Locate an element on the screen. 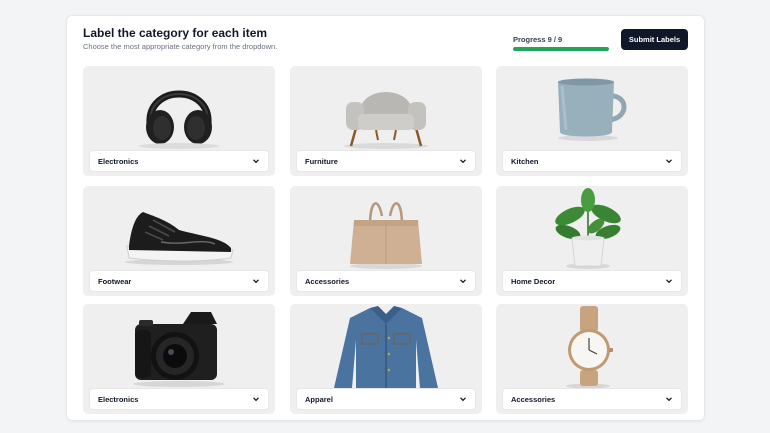 Image resolution: width=770 pixels, height=433 pixels. sneaker-icon is located at coordinates (179, 238).